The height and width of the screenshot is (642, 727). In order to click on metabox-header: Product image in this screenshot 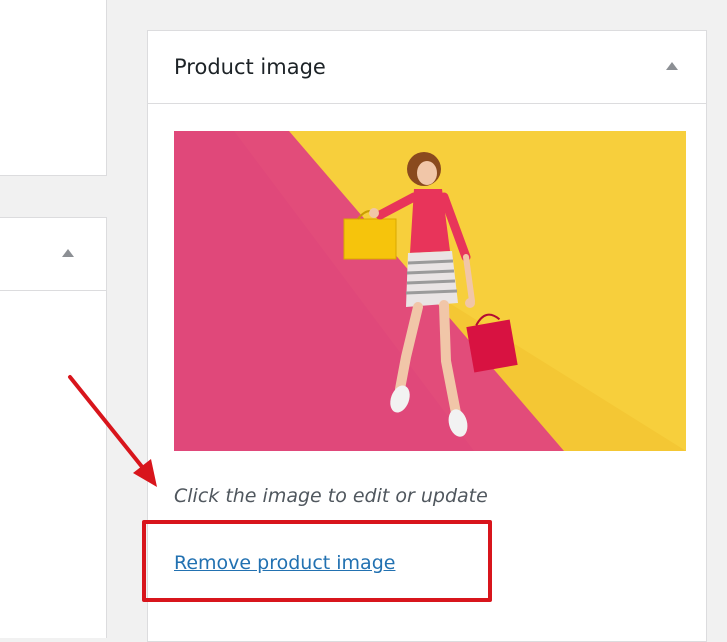, I will do `click(427, 67)`.